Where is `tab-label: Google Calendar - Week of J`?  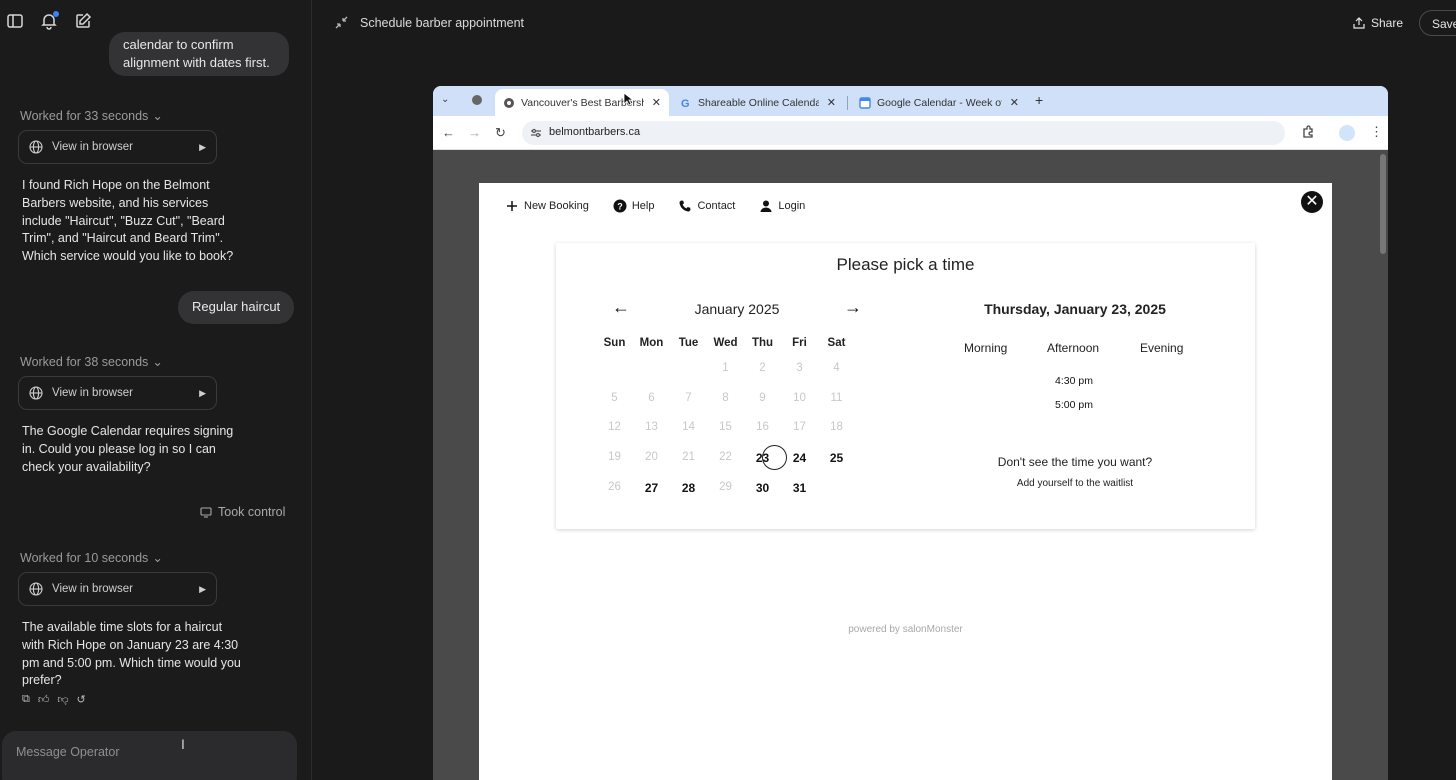
tab-label: Google Calendar - Week of J is located at coordinates (939, 102).